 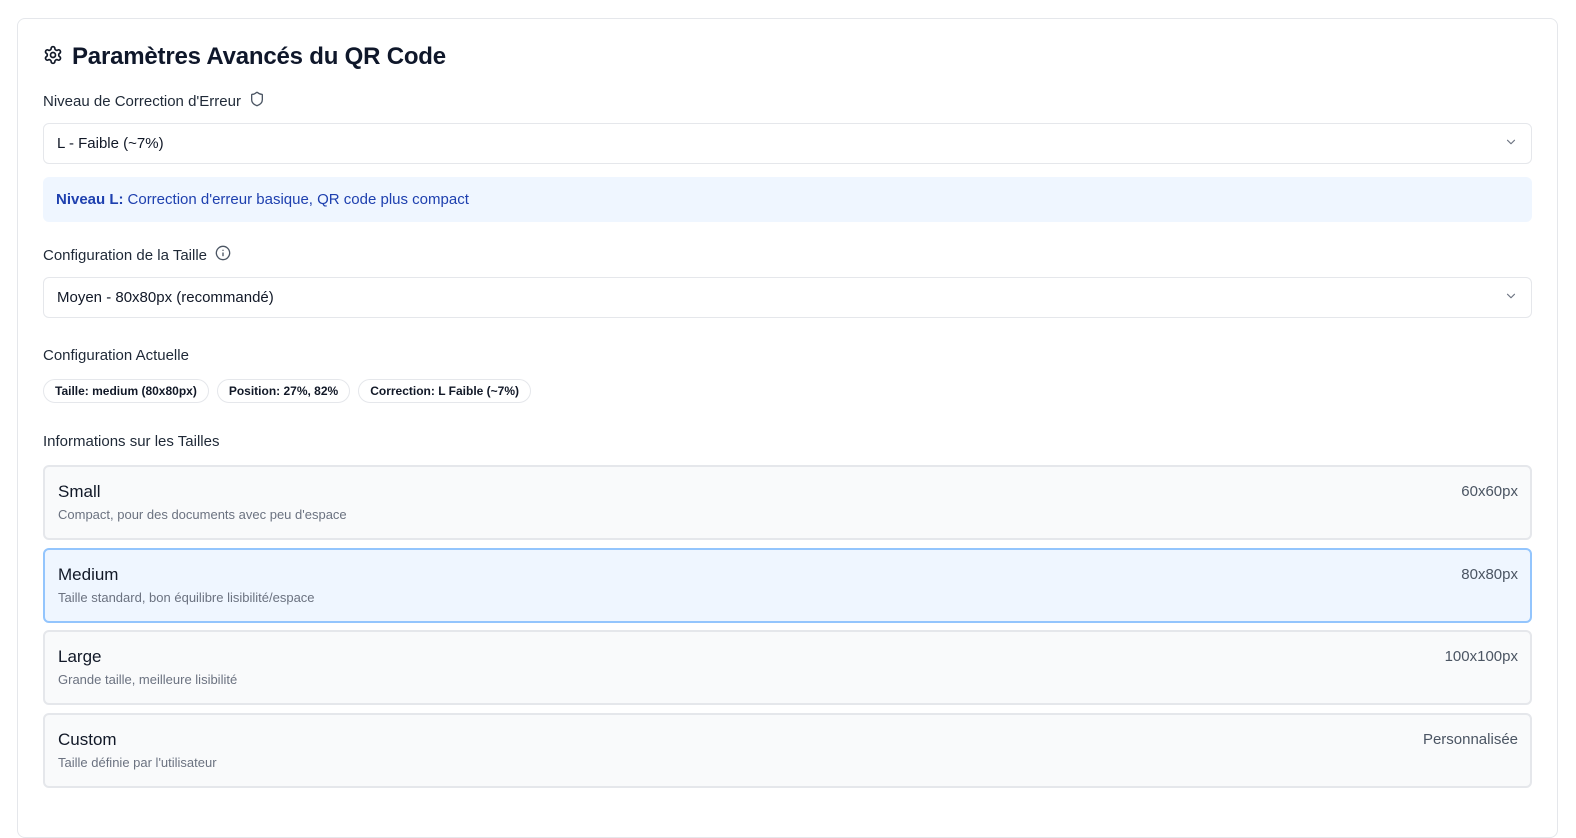 I want to click on info-title: Niveau L:, so click(x=90, y=199).